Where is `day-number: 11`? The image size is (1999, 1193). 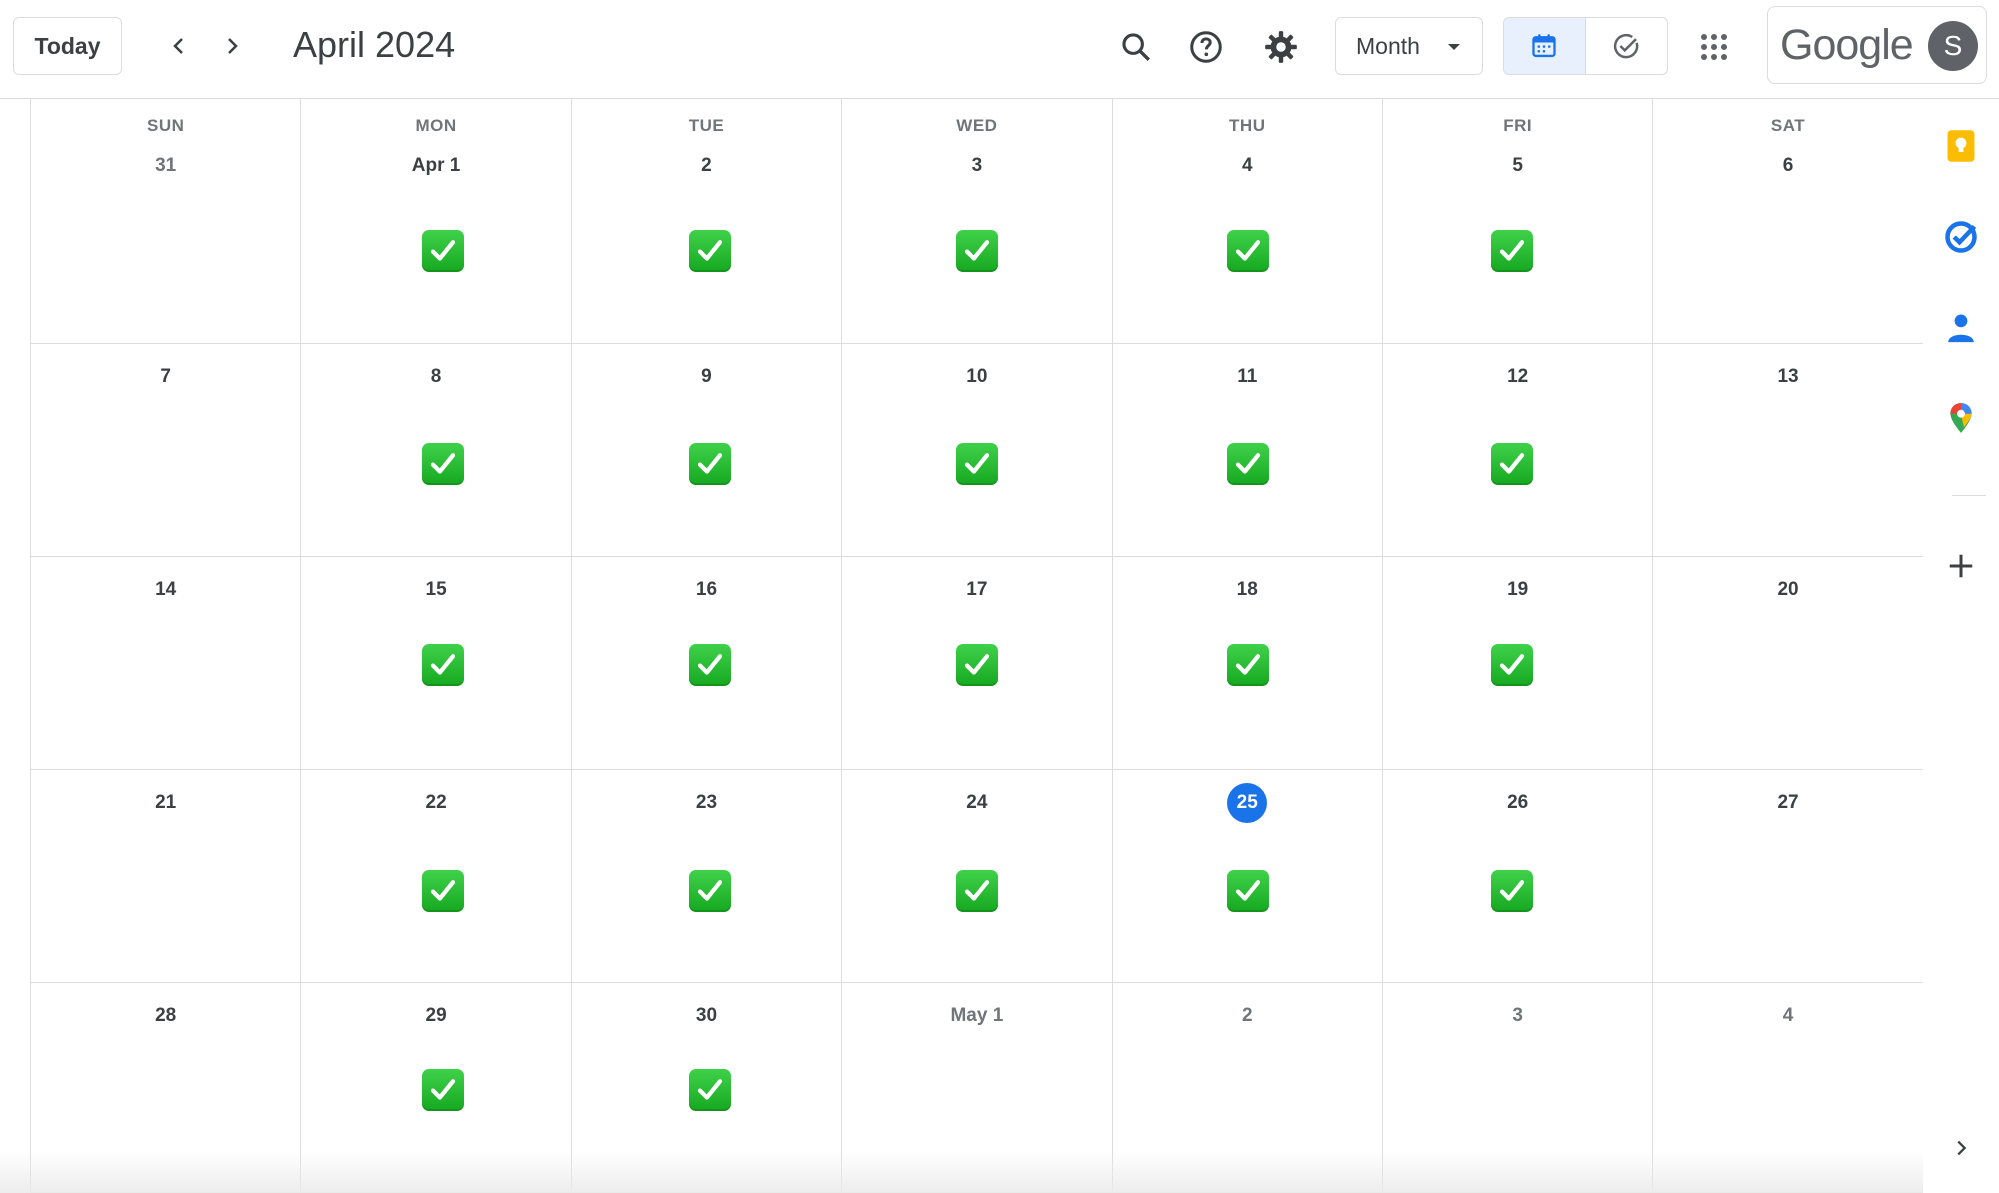
day-number: 11 is located at coordinates (1247, 377).